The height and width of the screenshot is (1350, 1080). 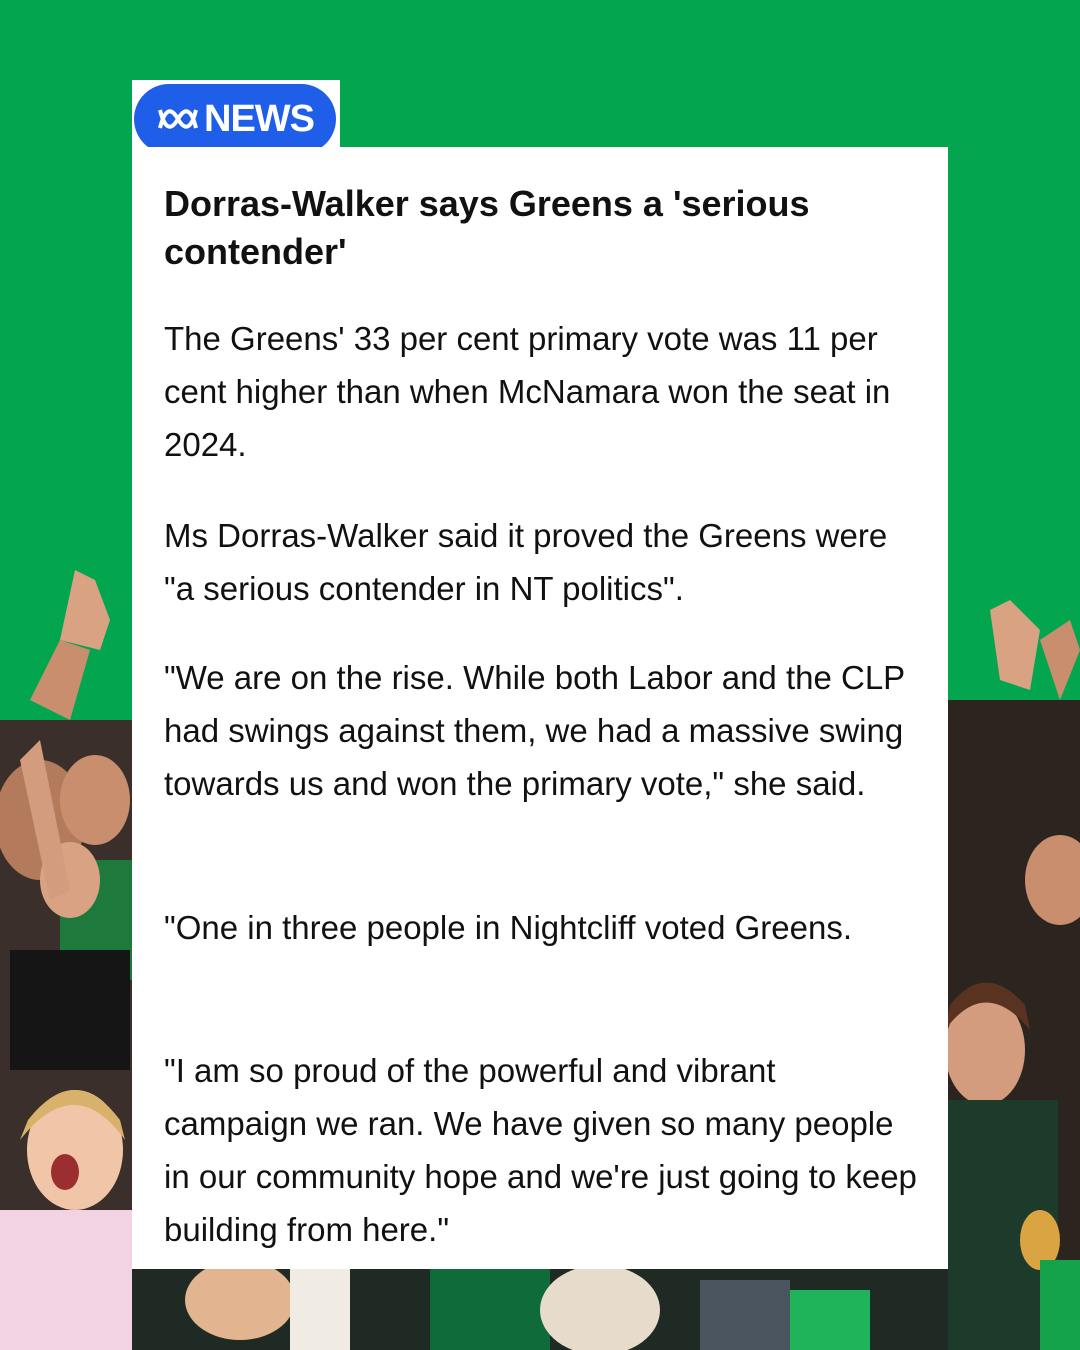 What do you see at coordinates (1012, 975) in the screenshot?
I see `crowd-right` at bounding box center [1012, 975].